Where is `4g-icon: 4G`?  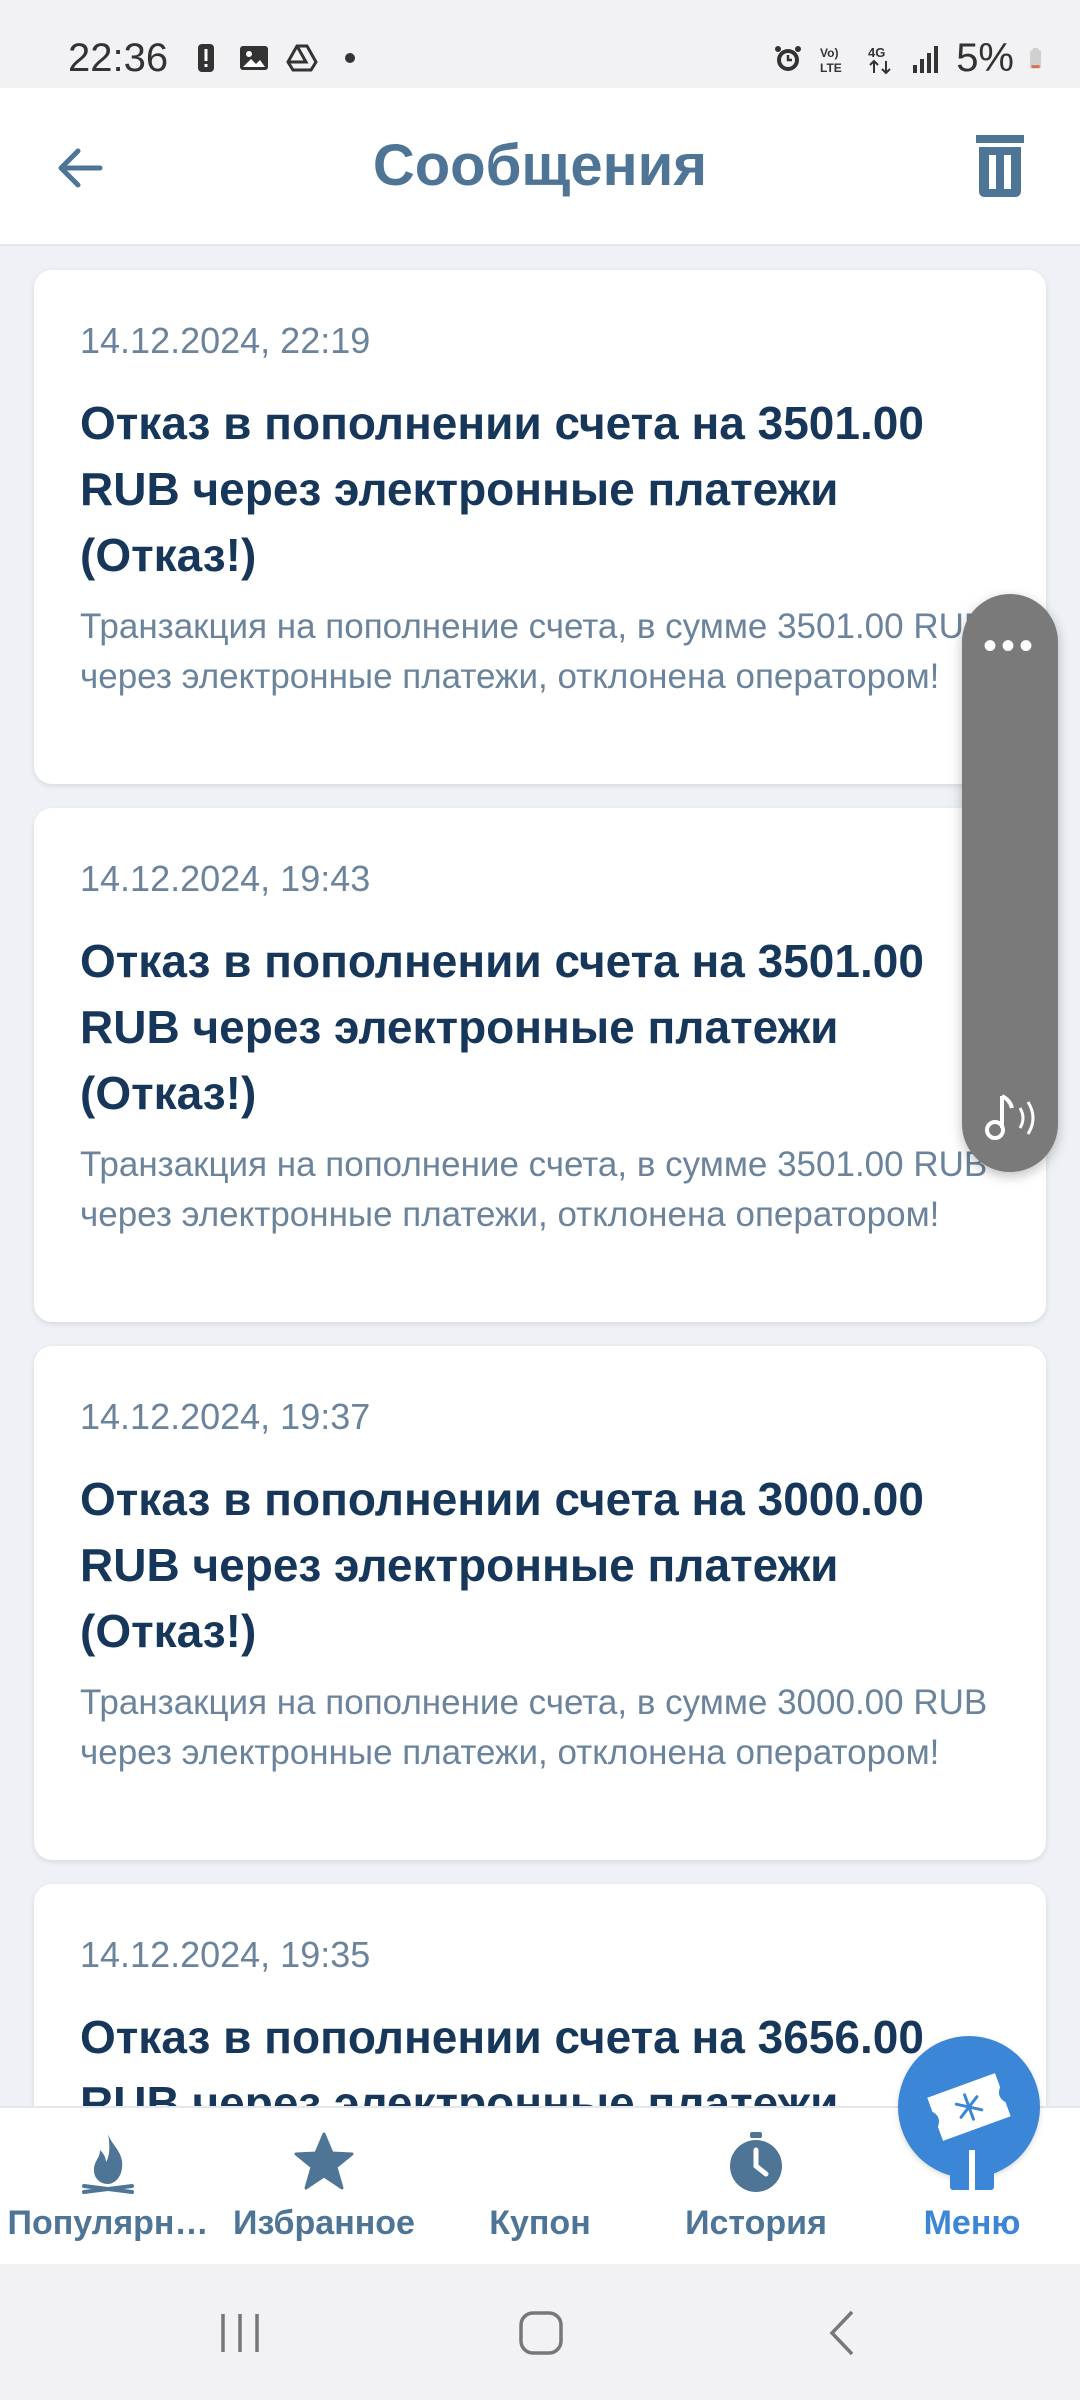
4g-icon: 4G is located at coordinates (879, 59).